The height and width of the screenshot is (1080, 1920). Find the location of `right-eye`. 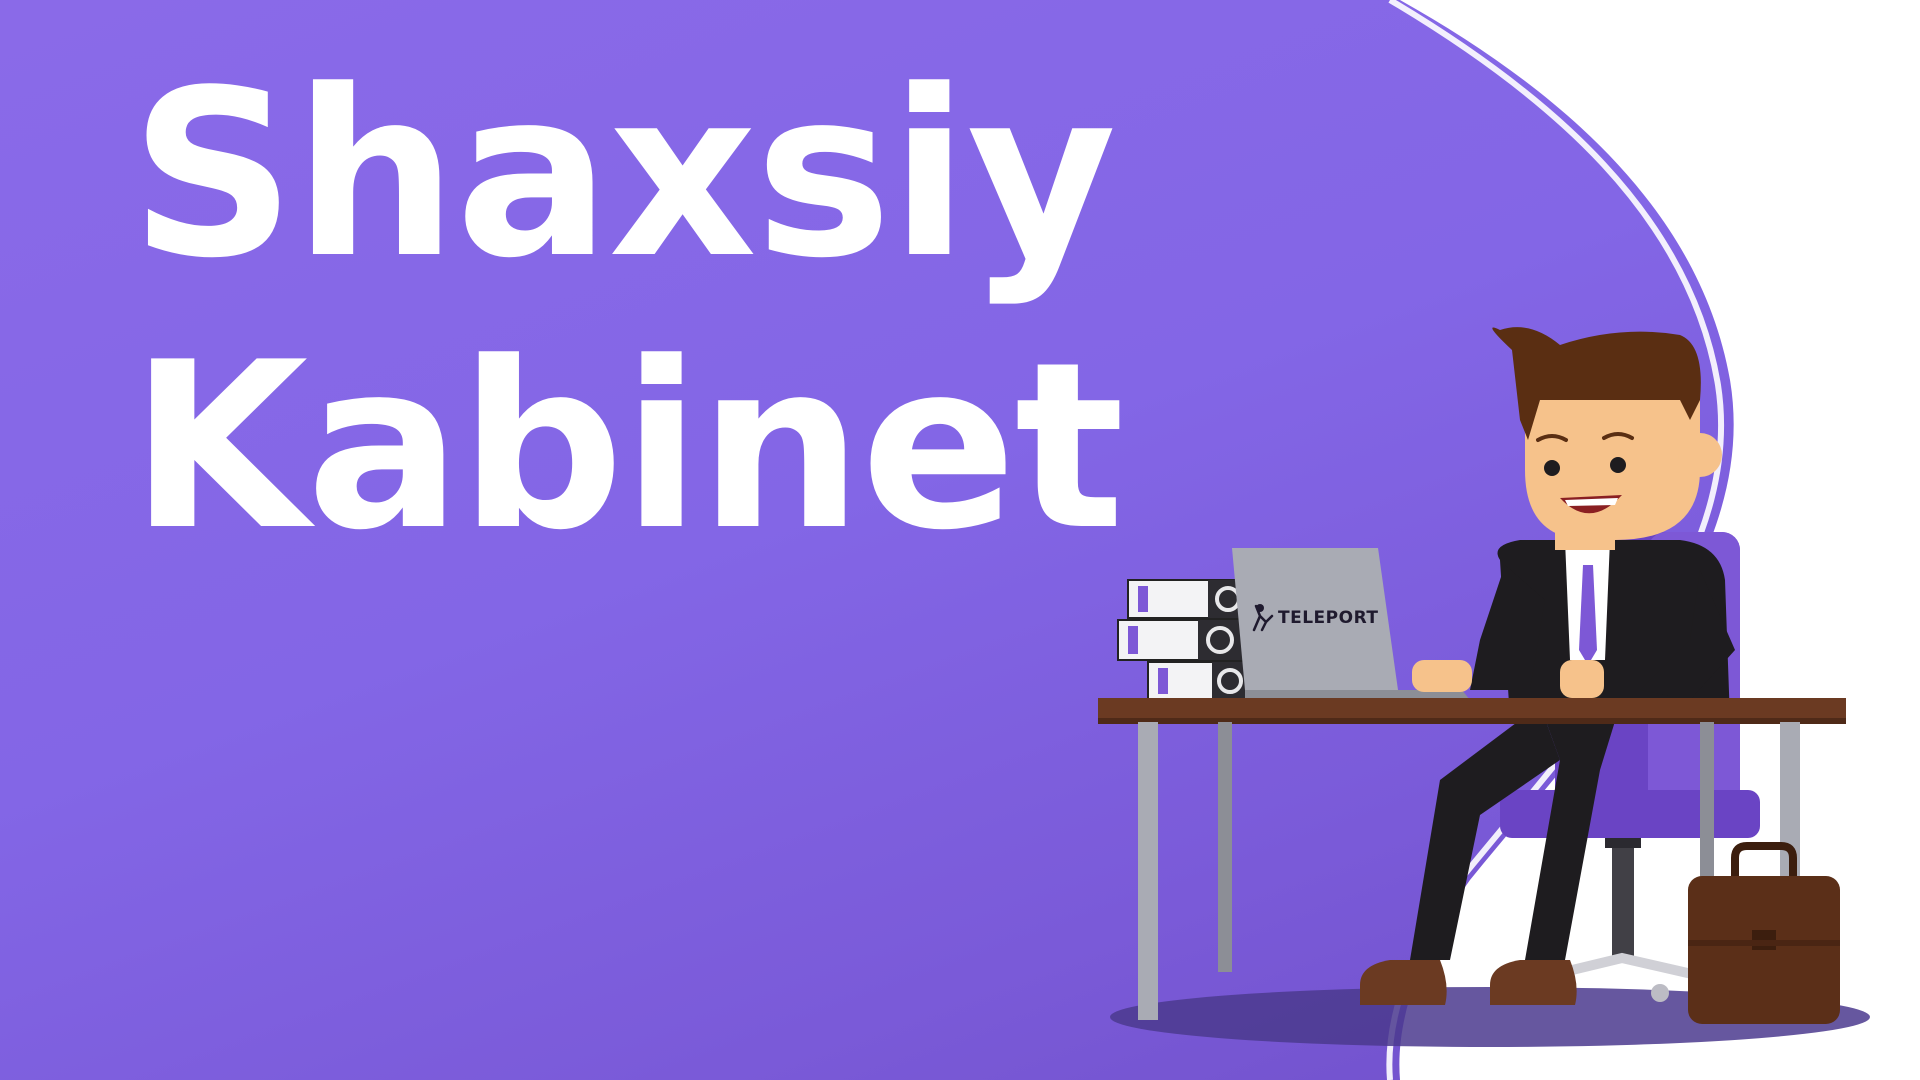

right-eye is located at coordinates (1618, 465).